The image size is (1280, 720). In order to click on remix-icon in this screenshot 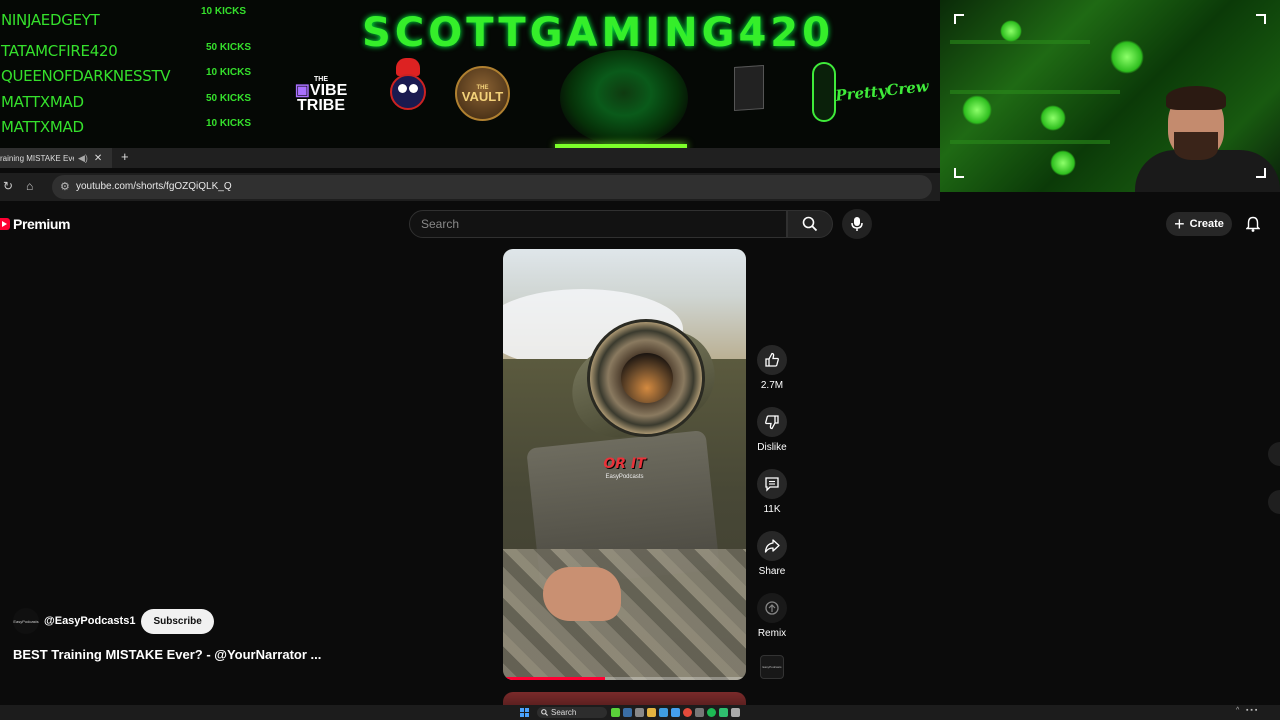, I will do `click(772, 608)`.